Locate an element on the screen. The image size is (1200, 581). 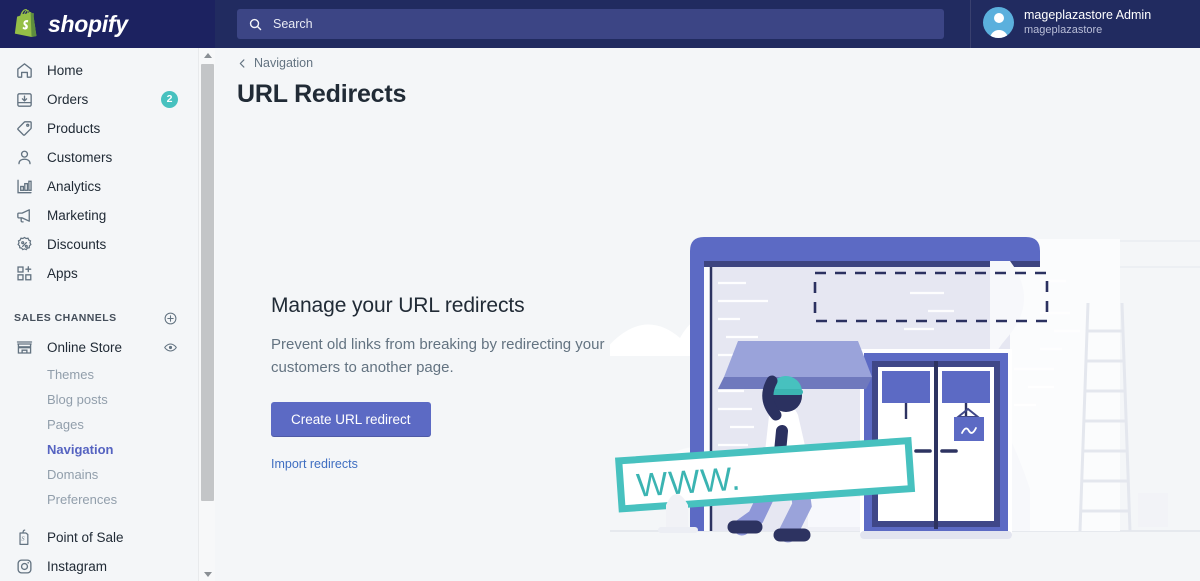
sidebar-item-label: Orders is located at coordinates (68, 99).